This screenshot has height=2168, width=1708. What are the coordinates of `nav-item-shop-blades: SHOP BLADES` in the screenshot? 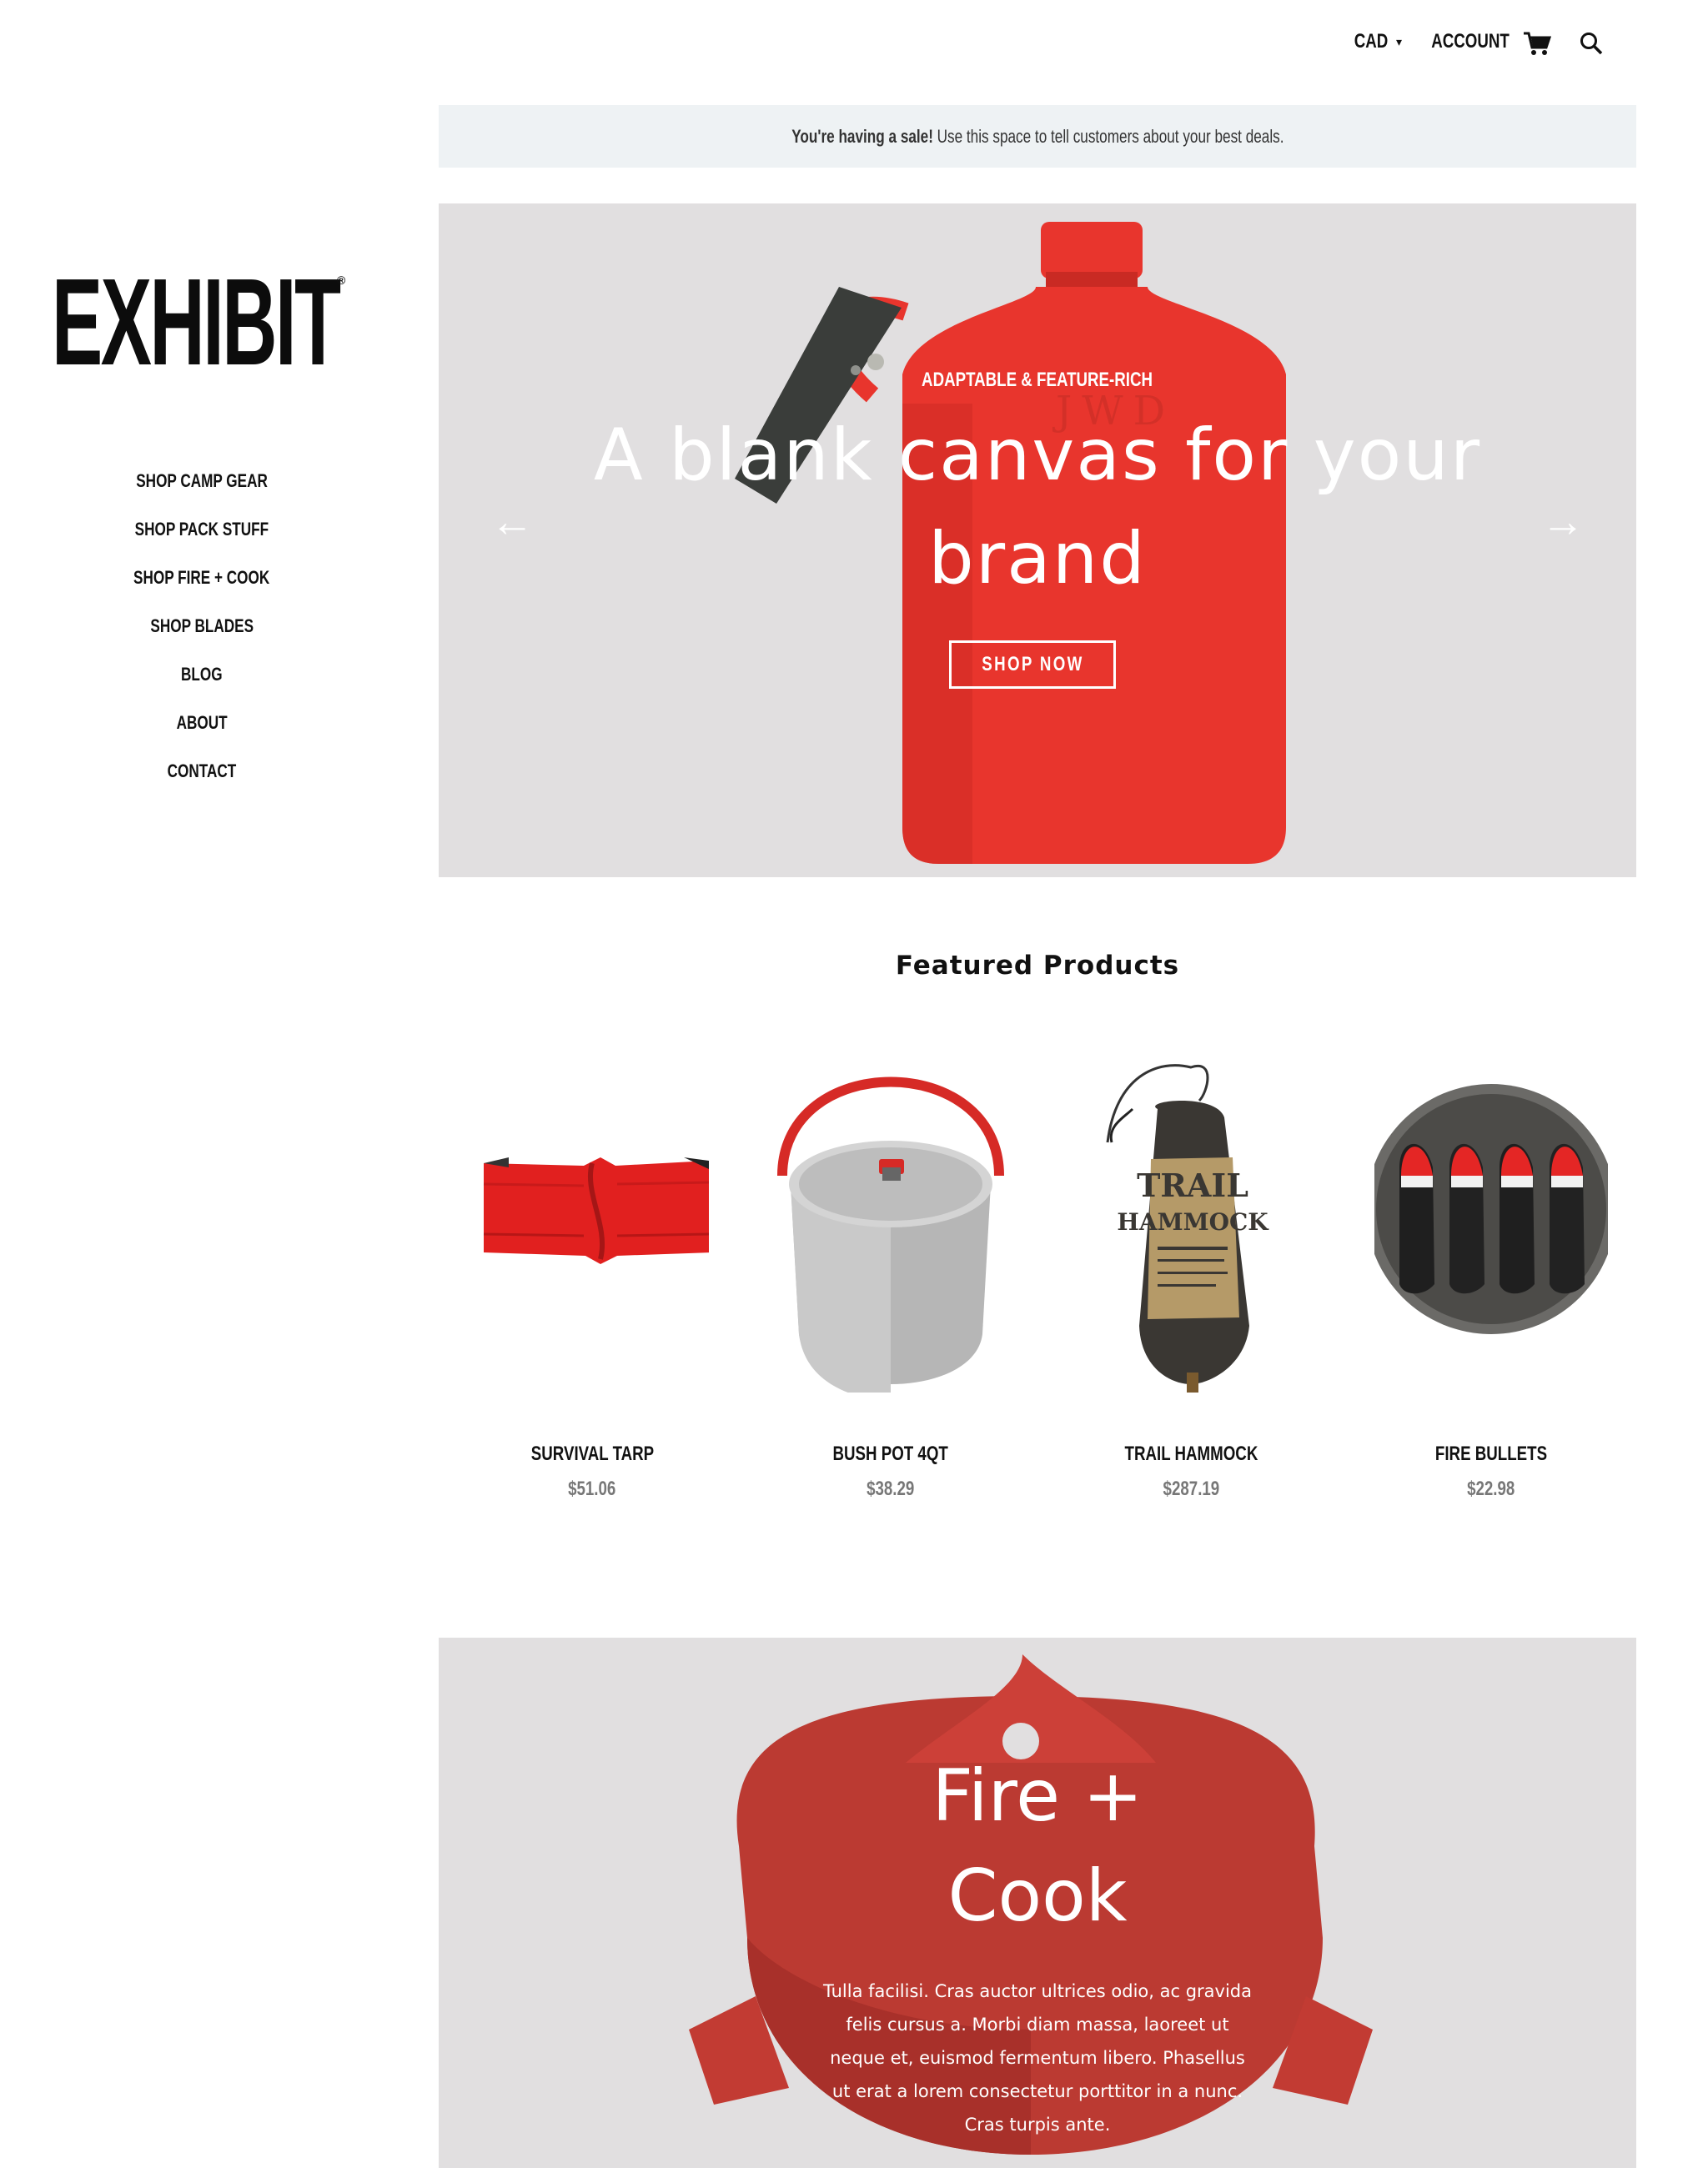 It's located at (202, 626).